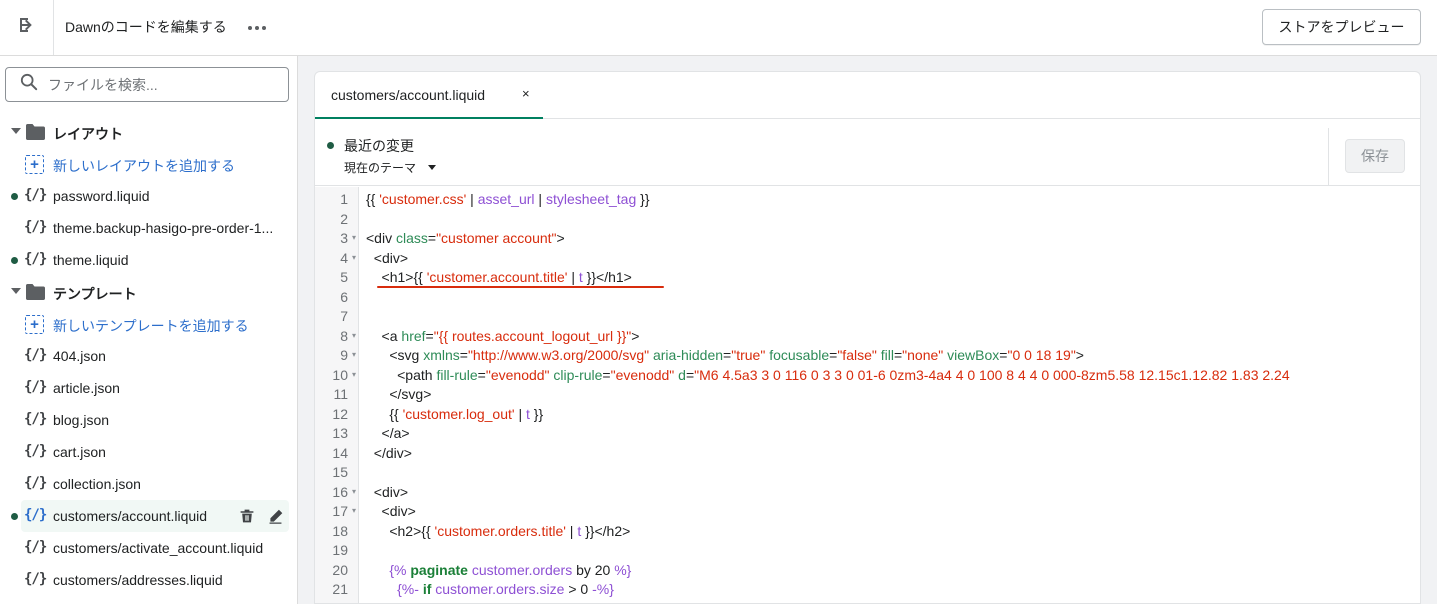 This screenshot has width=1437, height=604. Describe the element at coordinates (380, 167) in the screenshot. I see `version-select-value: 現在のテーマ` at that location.